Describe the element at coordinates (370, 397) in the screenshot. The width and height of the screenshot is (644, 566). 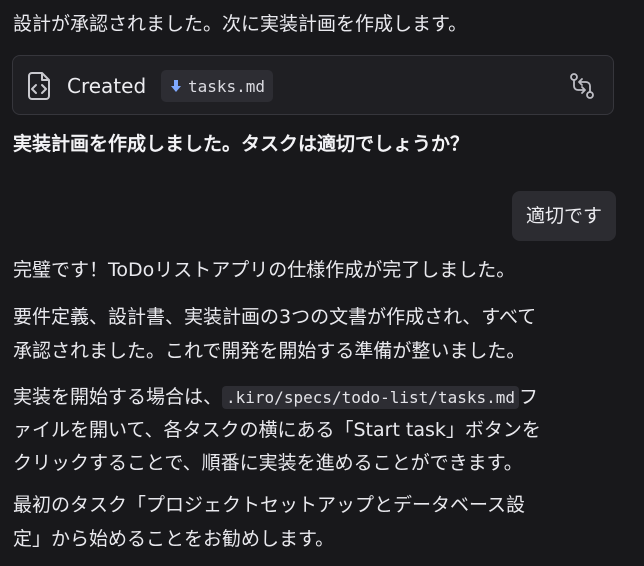
I see `tasks-file-path: .kiro/specs/todo-list/tasks.md` at that location.